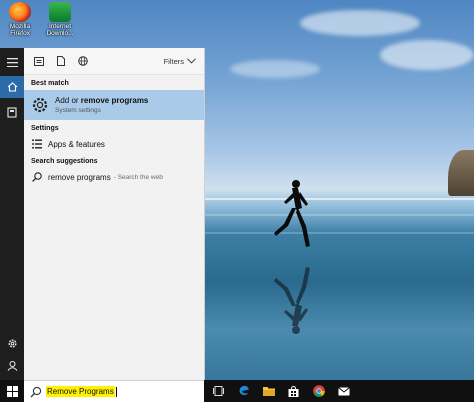  Describe the element at coordinates (114, 100) in the screenshot. I see `best-match-title-bold: remove programs` at that location.